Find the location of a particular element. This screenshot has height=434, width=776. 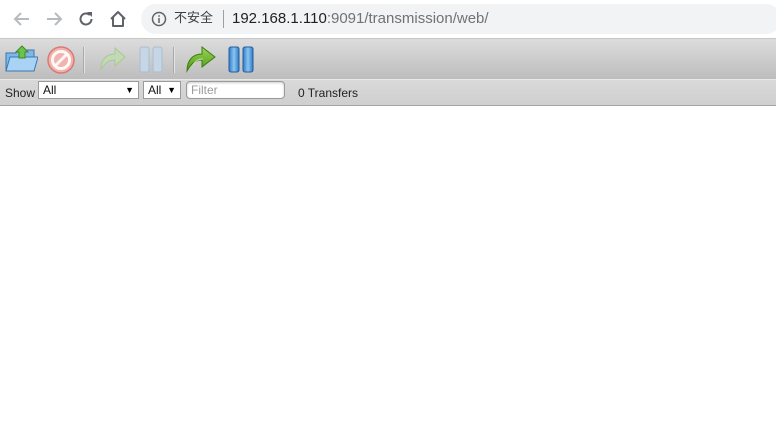

open-folder-icon is located at coordinates (21, 58).